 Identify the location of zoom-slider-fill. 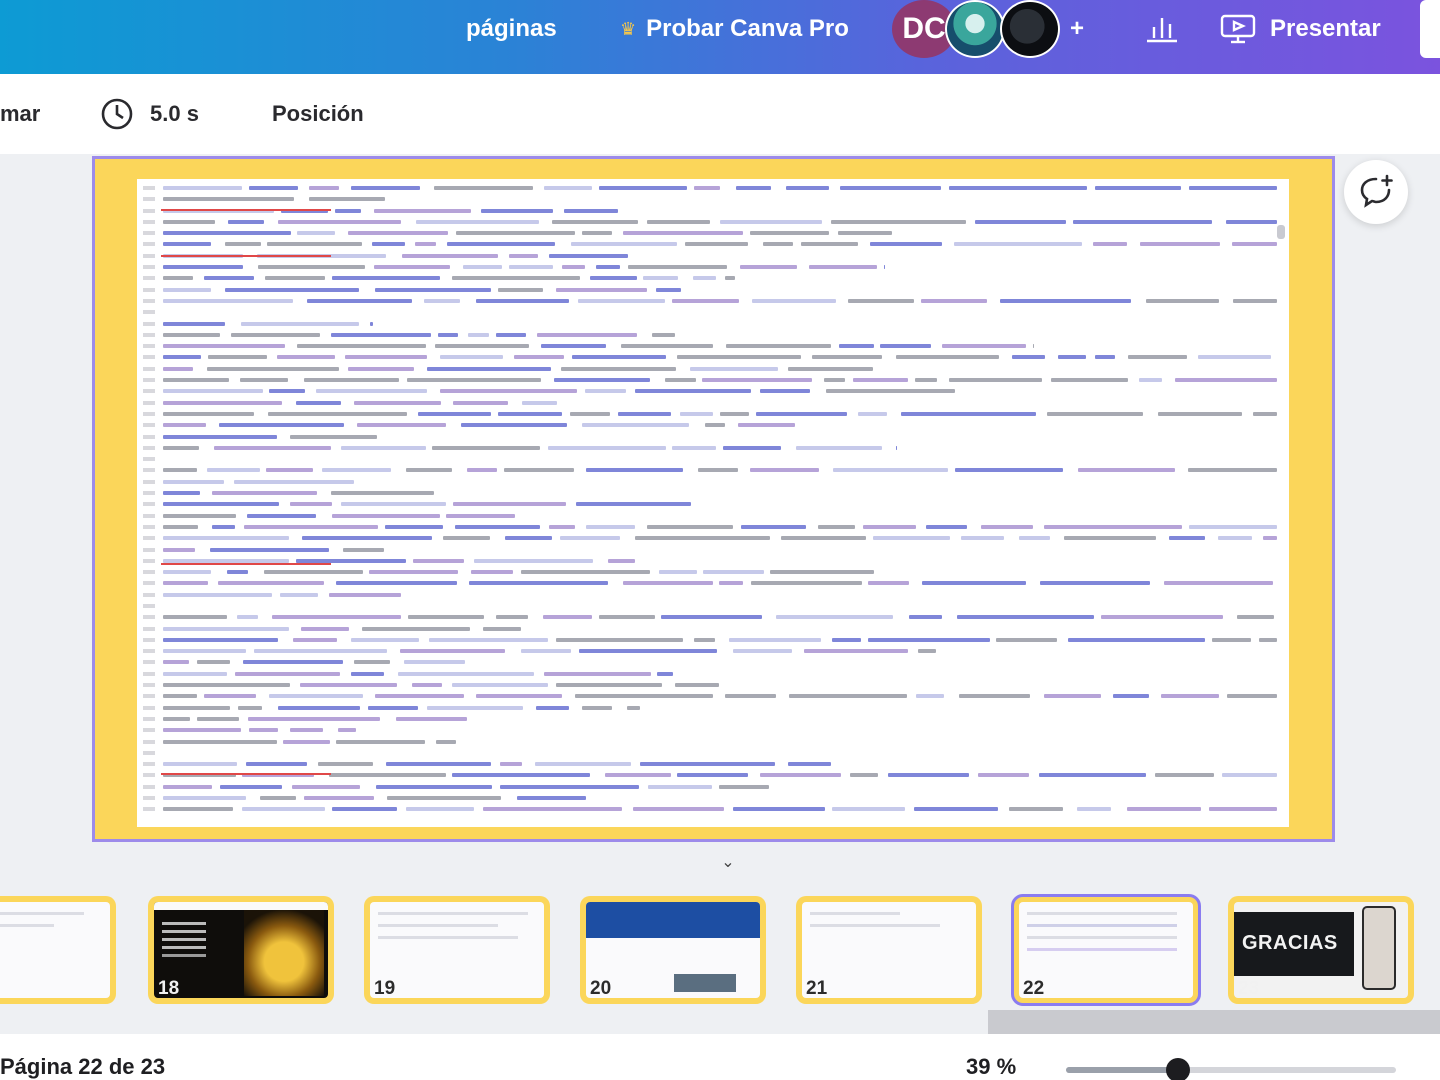
(1122, 1070).